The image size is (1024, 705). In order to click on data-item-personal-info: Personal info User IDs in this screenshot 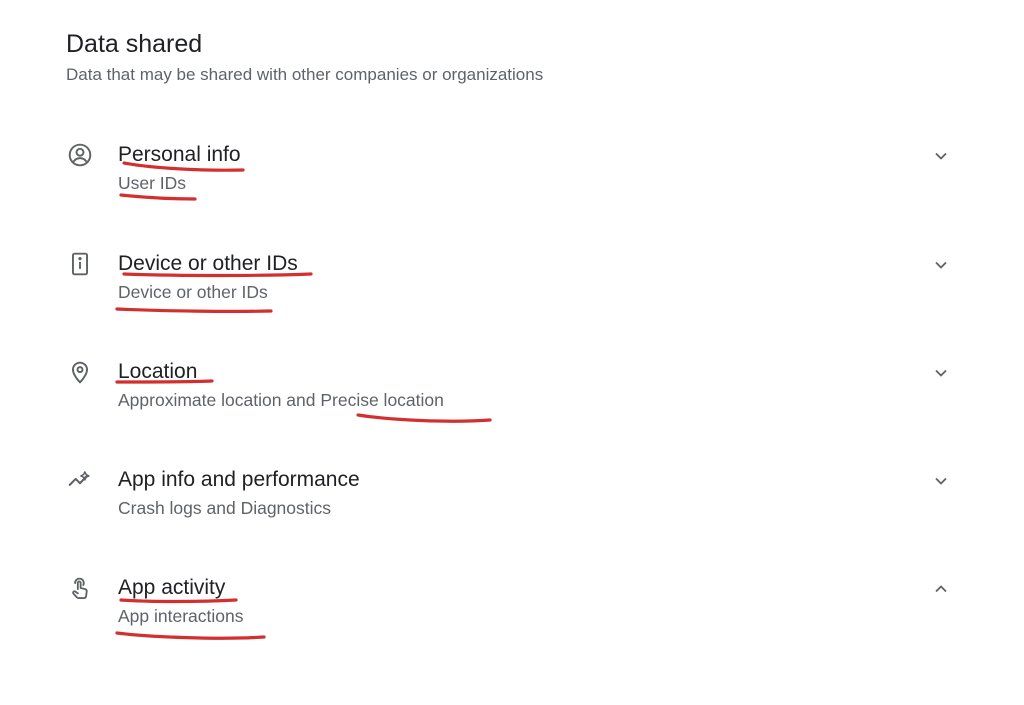, I will do `click(512, 186)`.